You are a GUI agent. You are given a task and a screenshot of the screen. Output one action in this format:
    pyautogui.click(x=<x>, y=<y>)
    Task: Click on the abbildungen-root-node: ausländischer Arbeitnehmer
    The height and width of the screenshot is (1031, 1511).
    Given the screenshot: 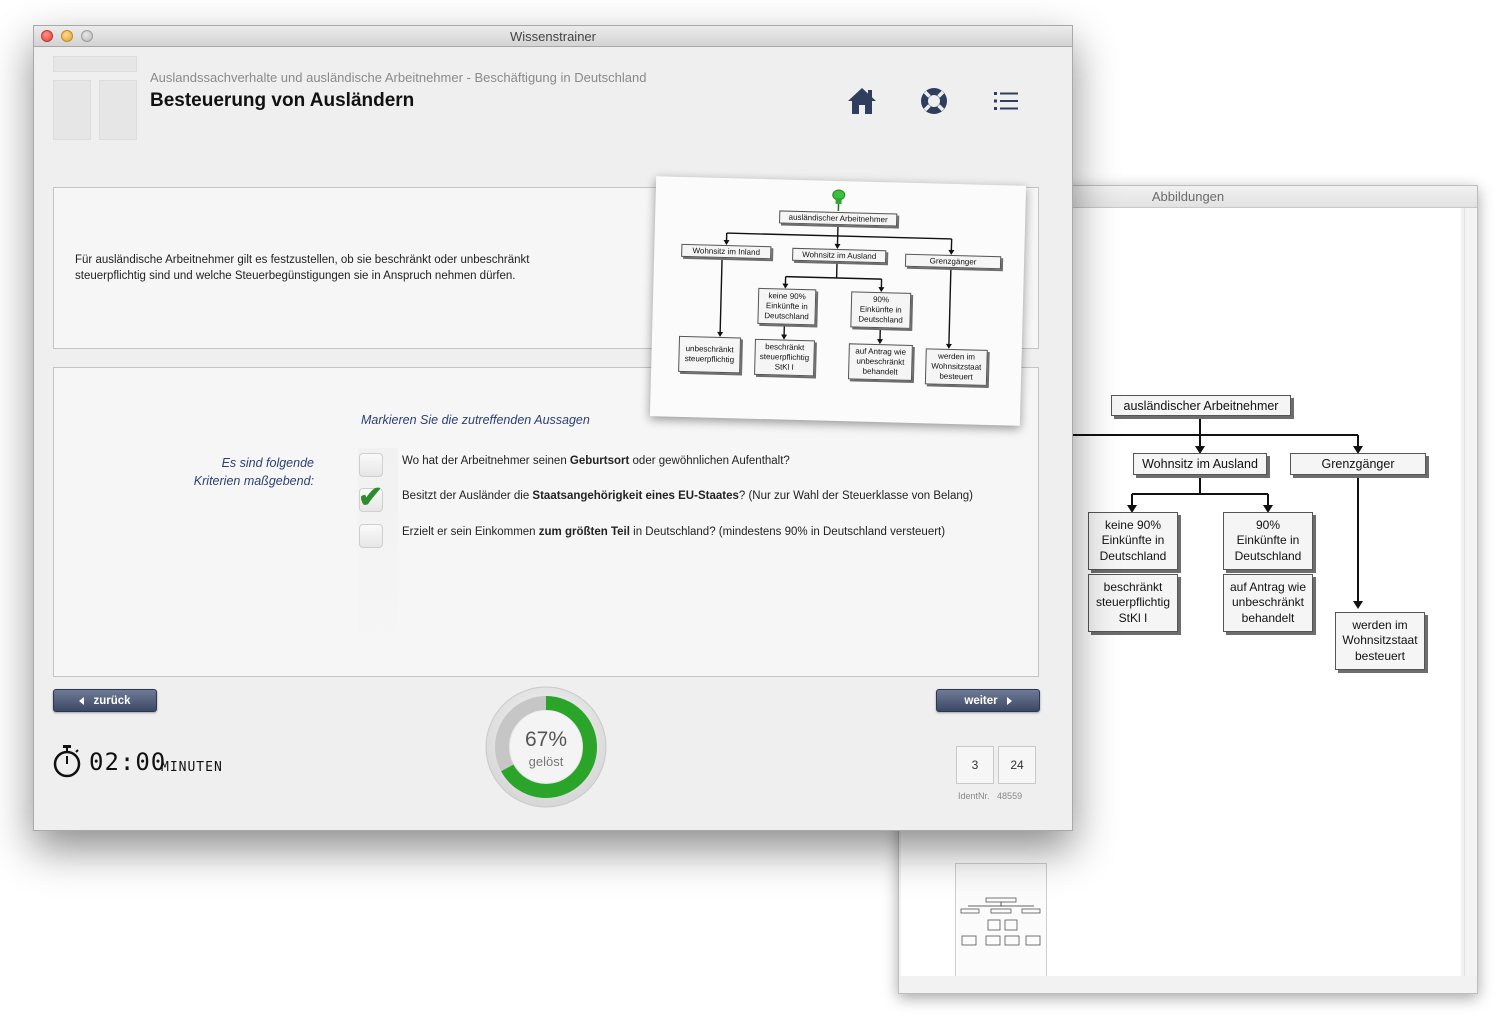 What is the action you would take?
    pyautogui.click(x=1201, y=405)
    